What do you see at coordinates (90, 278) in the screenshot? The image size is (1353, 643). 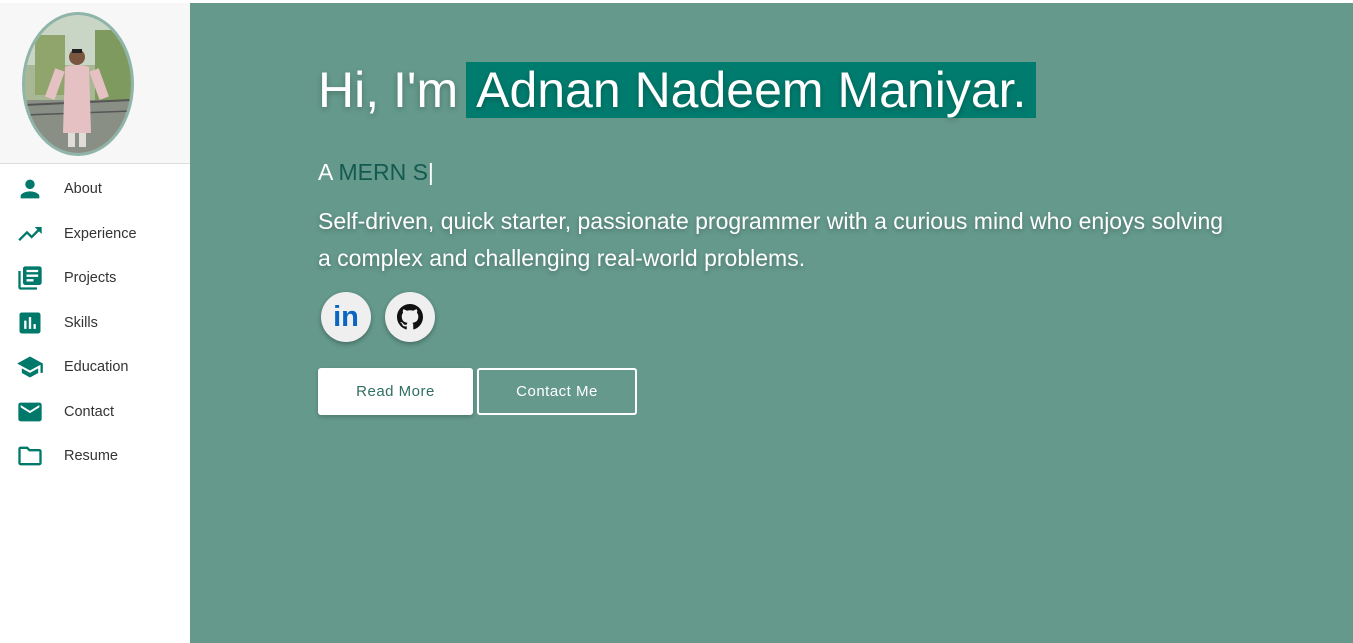 I see `sidebar-item-label: Projects` at bounding box center [90, 278].